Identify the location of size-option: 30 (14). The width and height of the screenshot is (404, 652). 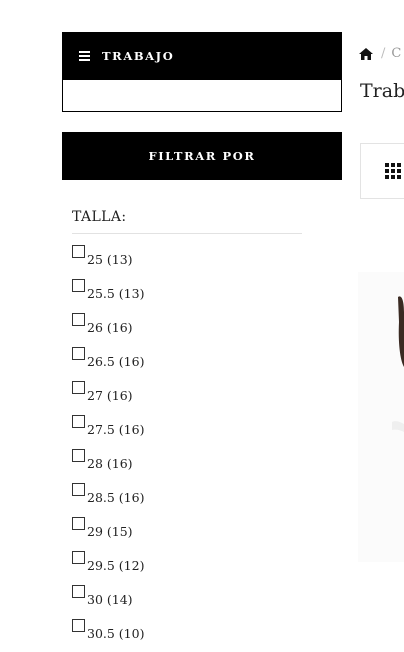
(108, 601).